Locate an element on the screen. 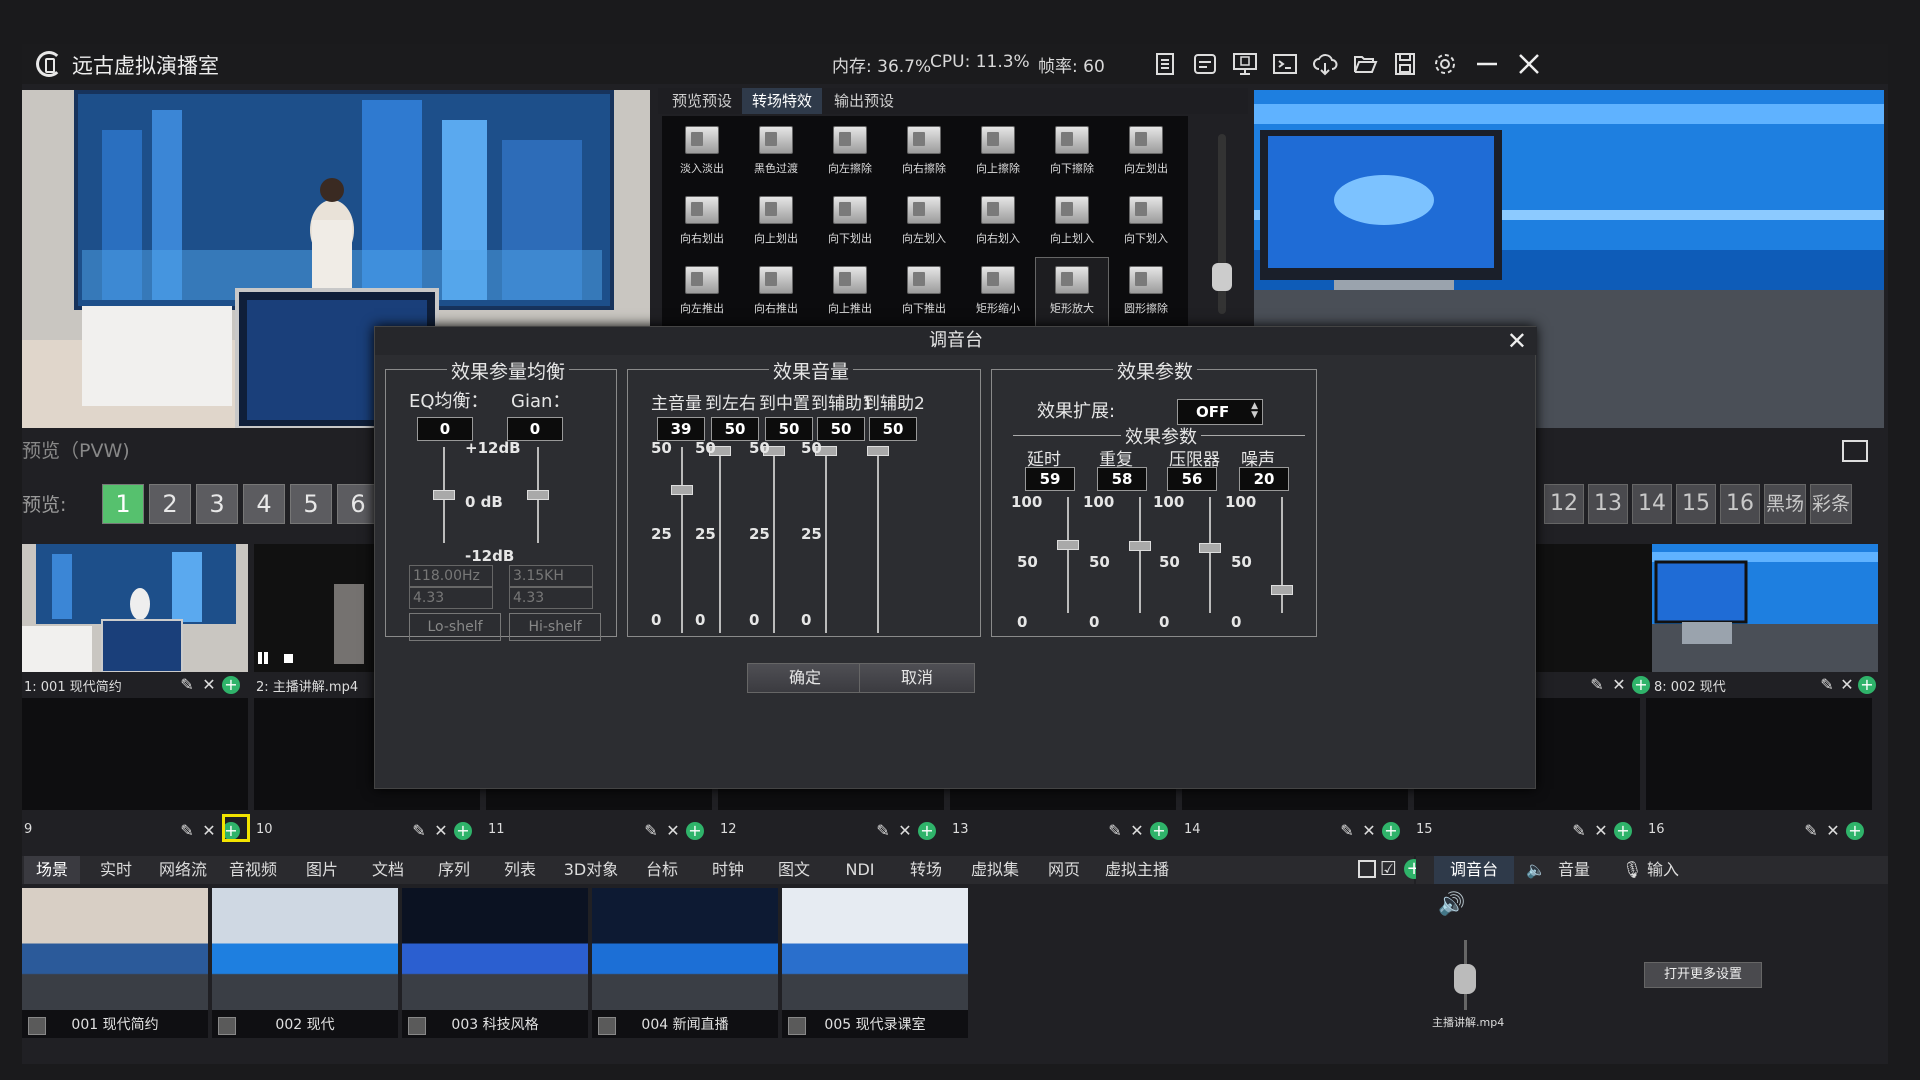 The image size is (1920, 1080). volume-channel-value-0: 39 is located at coordinates (681, 429).